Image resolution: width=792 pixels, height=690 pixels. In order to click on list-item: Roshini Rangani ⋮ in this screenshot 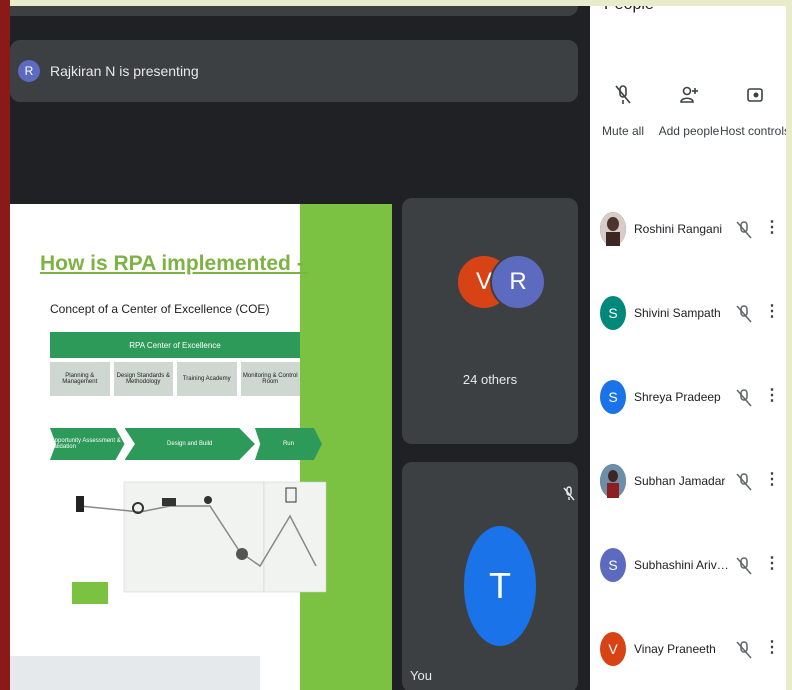, I will do `click(688, 254)`.